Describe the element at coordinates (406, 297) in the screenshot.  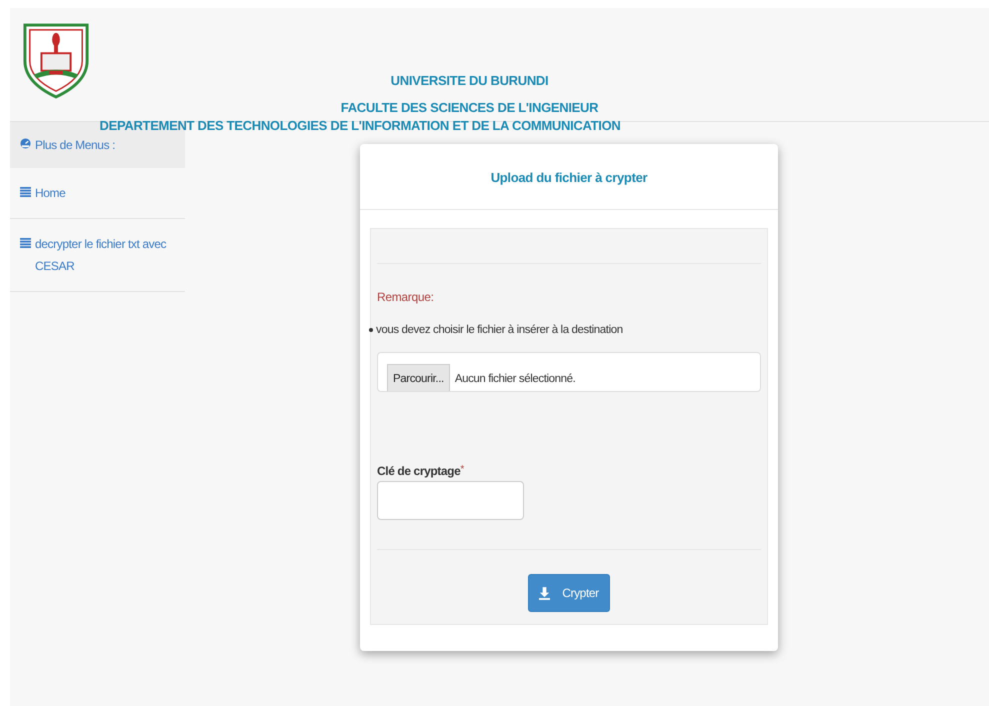
I see `remark-label: Remarque:` at that location.